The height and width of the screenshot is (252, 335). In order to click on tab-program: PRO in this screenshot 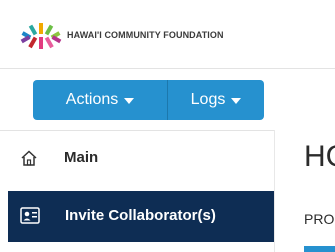, I will do `click(319, 219)`.